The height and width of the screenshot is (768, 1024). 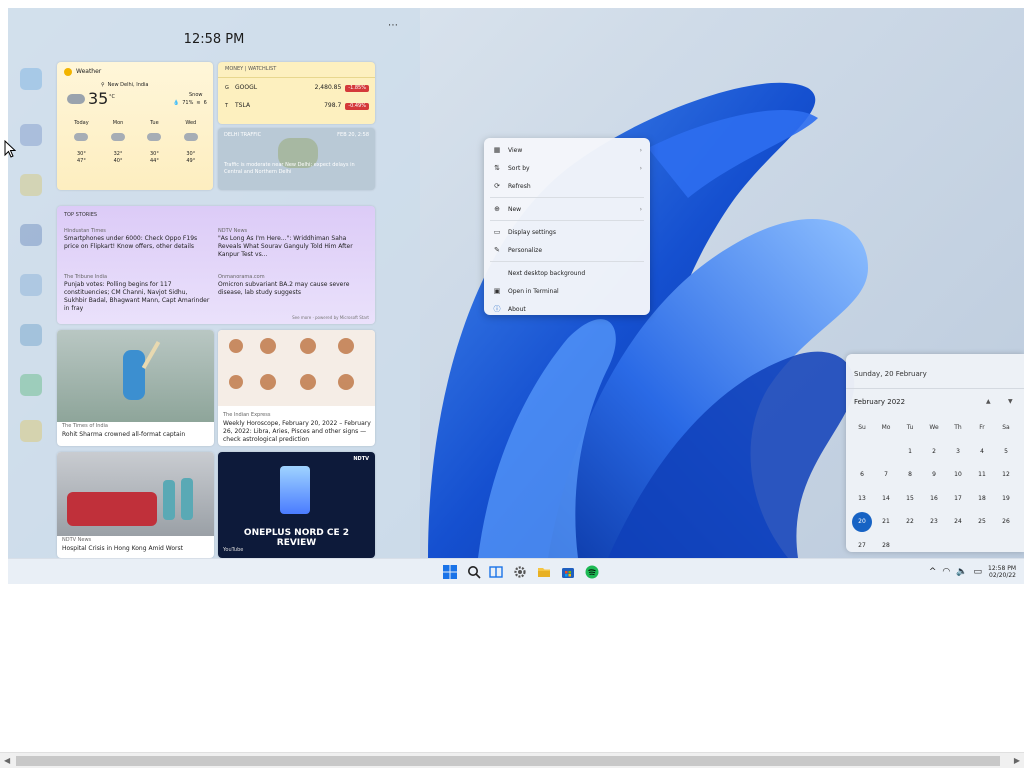 I want to click on forecast-day: Tue 30° 44°, so click(x=154, y=142).